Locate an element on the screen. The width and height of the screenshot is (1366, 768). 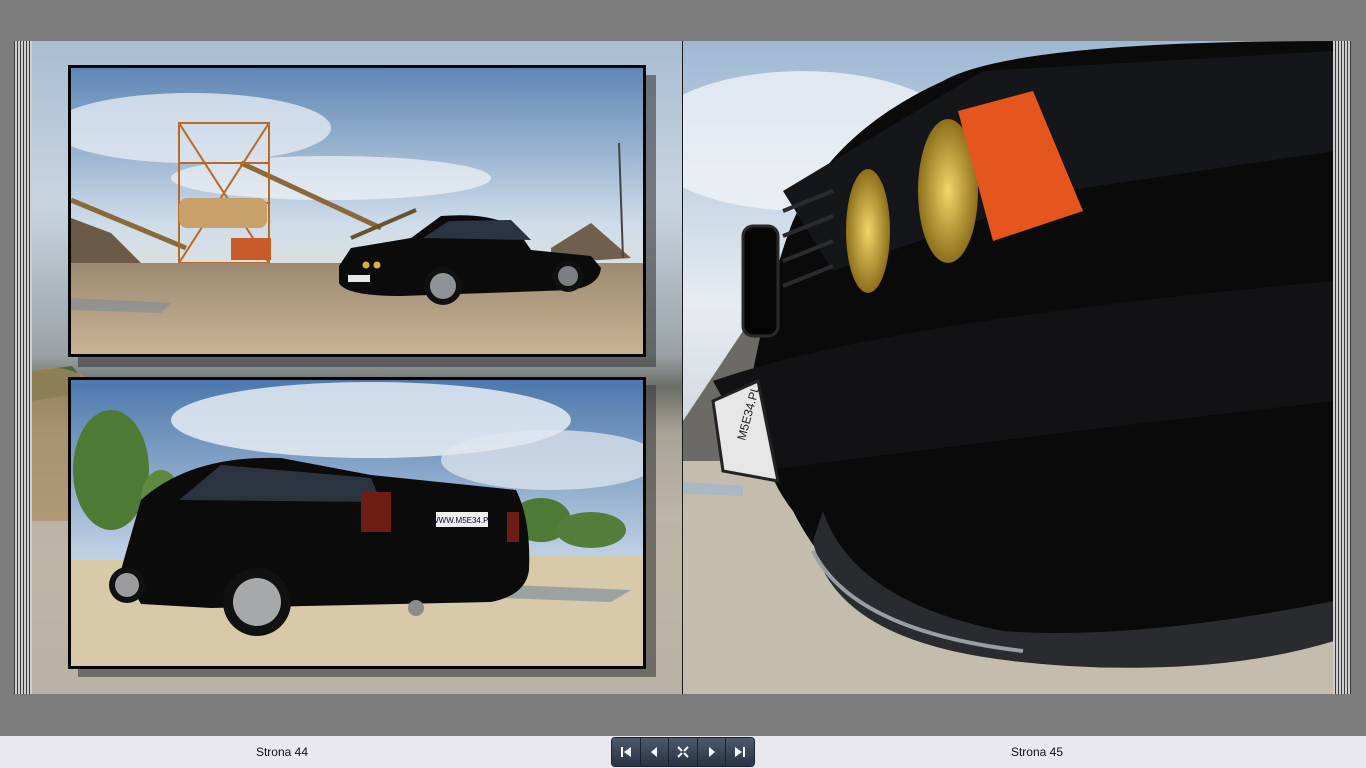
first-page-icon is located at coordinates (625, 752).